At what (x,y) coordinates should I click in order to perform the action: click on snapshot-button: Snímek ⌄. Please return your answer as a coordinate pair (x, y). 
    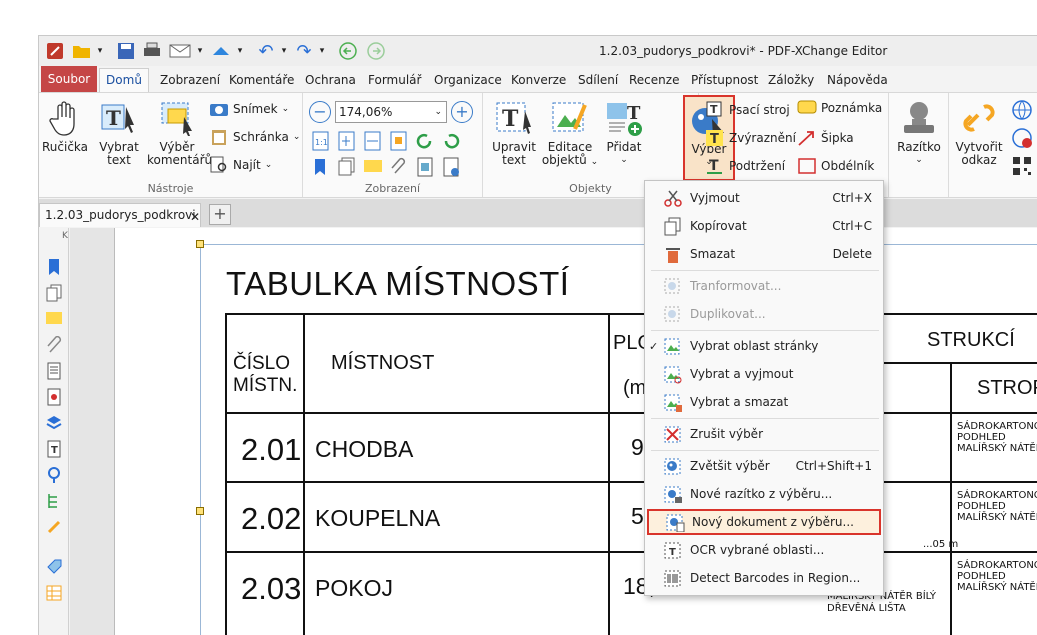
    Looking at the image, I should click on (249, 109).